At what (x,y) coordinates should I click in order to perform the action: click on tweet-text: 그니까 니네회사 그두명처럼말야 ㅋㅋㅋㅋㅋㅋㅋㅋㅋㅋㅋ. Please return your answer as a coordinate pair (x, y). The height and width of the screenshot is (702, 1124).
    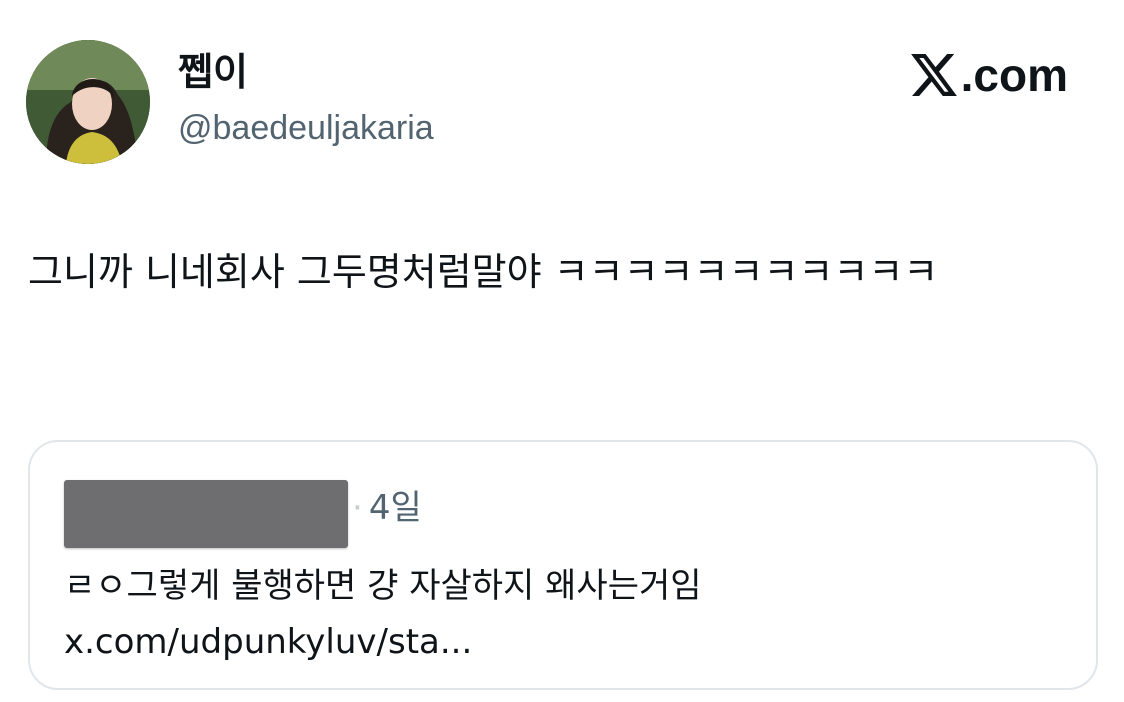
    Looking at the image, I should click on (483, 272).